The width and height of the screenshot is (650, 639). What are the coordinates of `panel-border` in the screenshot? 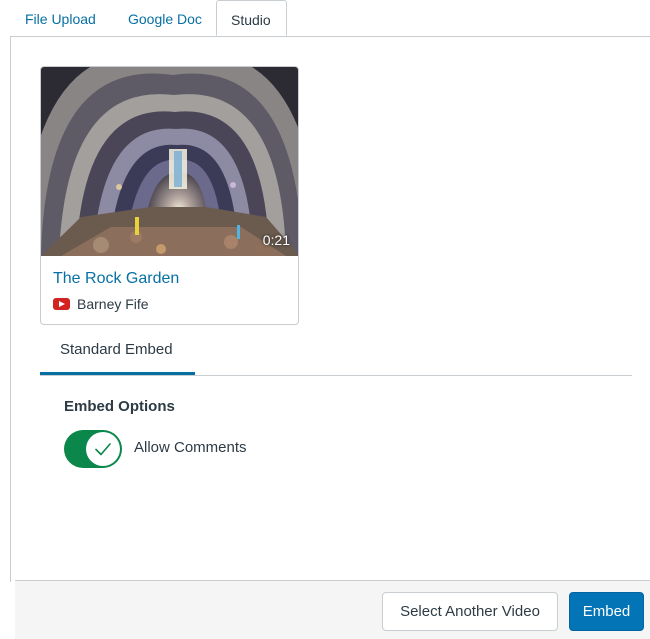 It's located at (10, 309).